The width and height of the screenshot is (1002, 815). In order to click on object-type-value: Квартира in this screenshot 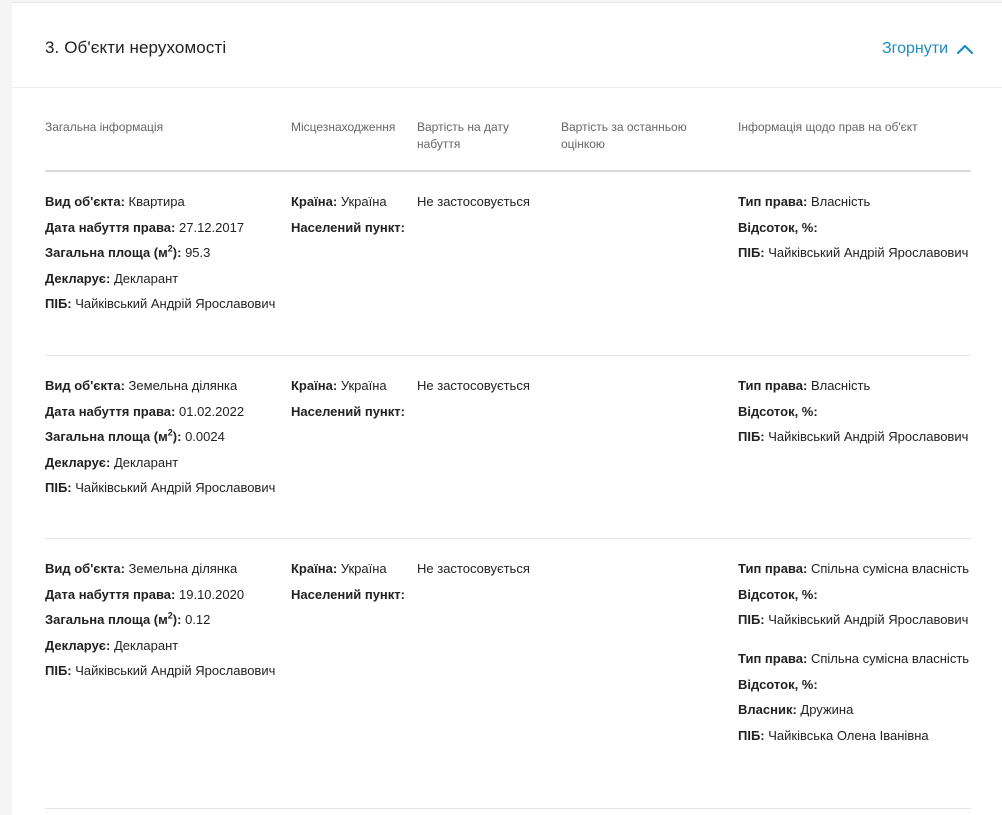, I will do `click(156, 201)`.